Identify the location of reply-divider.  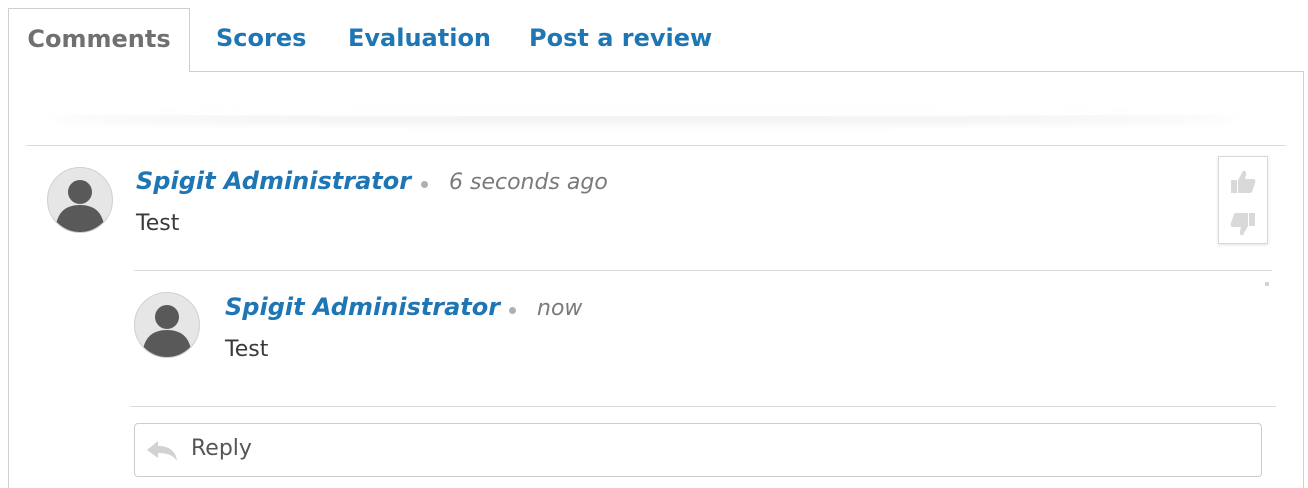
(703, 270).